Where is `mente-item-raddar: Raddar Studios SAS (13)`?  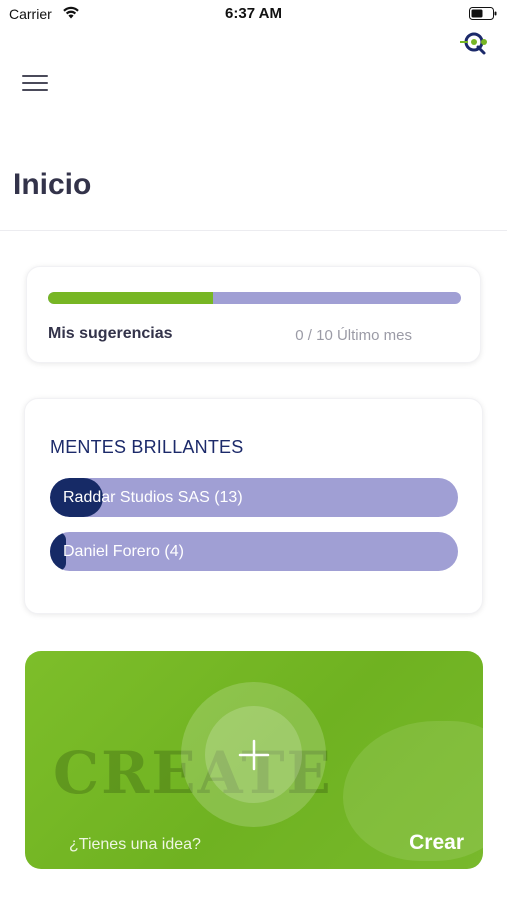 mente-item-raddar: Raddar Studios SAS (13) is located at coordinates (254, 497).